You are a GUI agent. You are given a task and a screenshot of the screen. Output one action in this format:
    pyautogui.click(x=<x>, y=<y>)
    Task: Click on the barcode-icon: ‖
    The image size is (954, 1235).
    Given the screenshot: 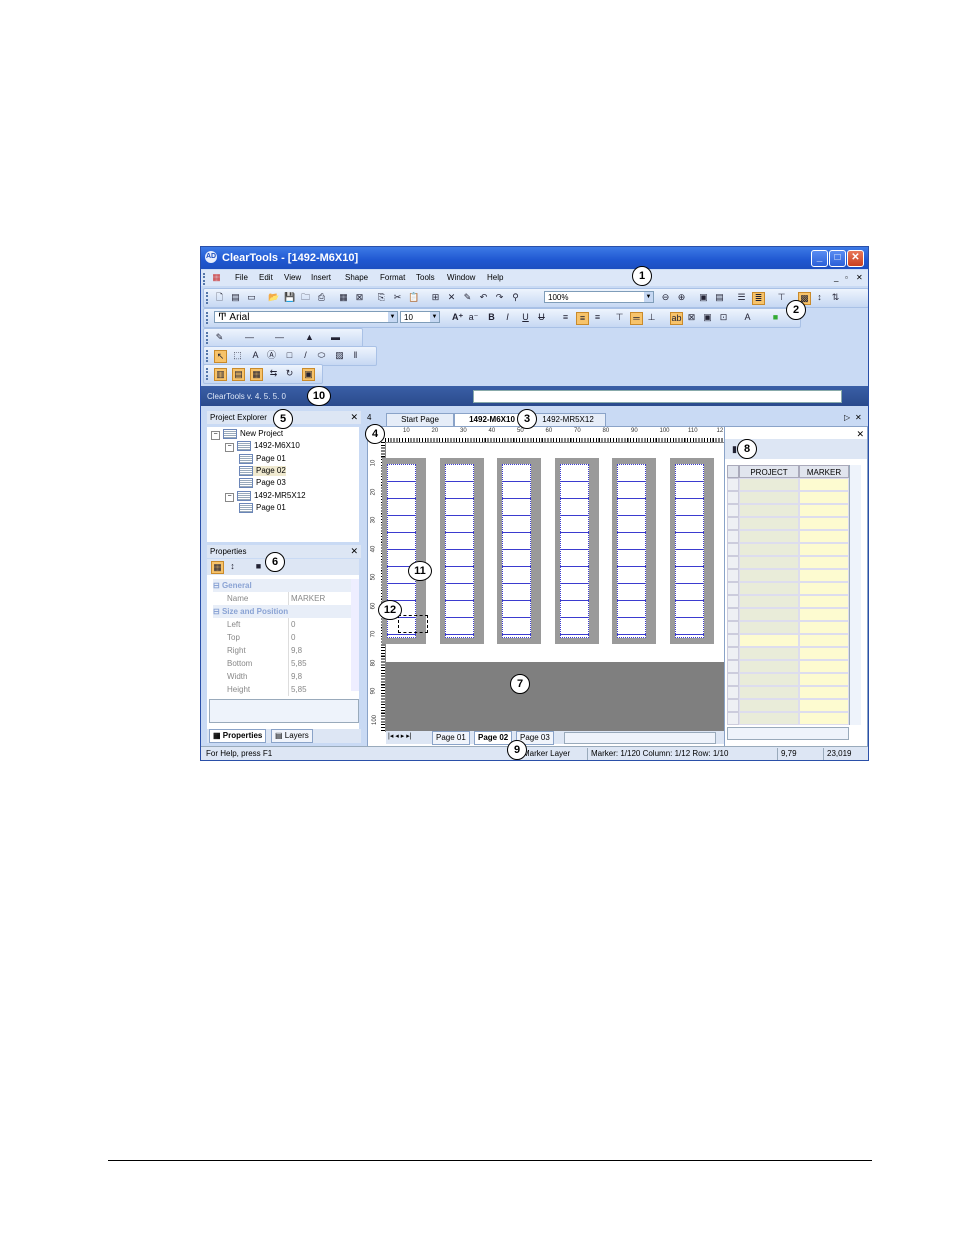 What is the action you would take?
    pyautogui.click(x=355, y=355)
    